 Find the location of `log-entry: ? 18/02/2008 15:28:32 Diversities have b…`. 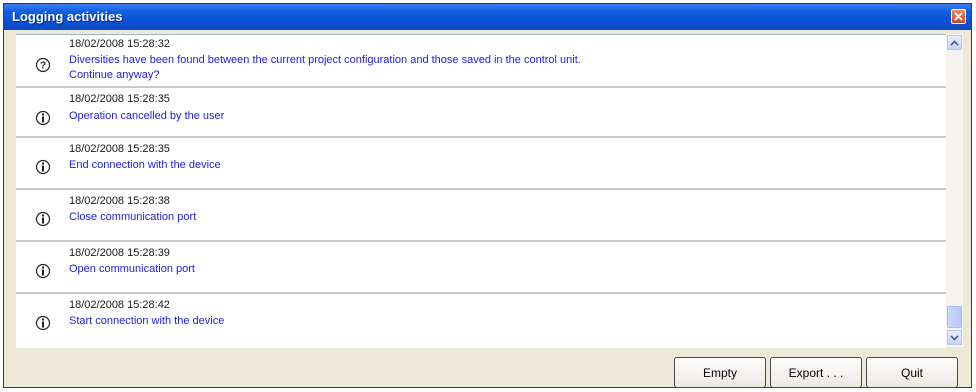

log-entry: ? 18/02/2008 15:28:32 Diversities have b… is located at coordinates (481, 61).